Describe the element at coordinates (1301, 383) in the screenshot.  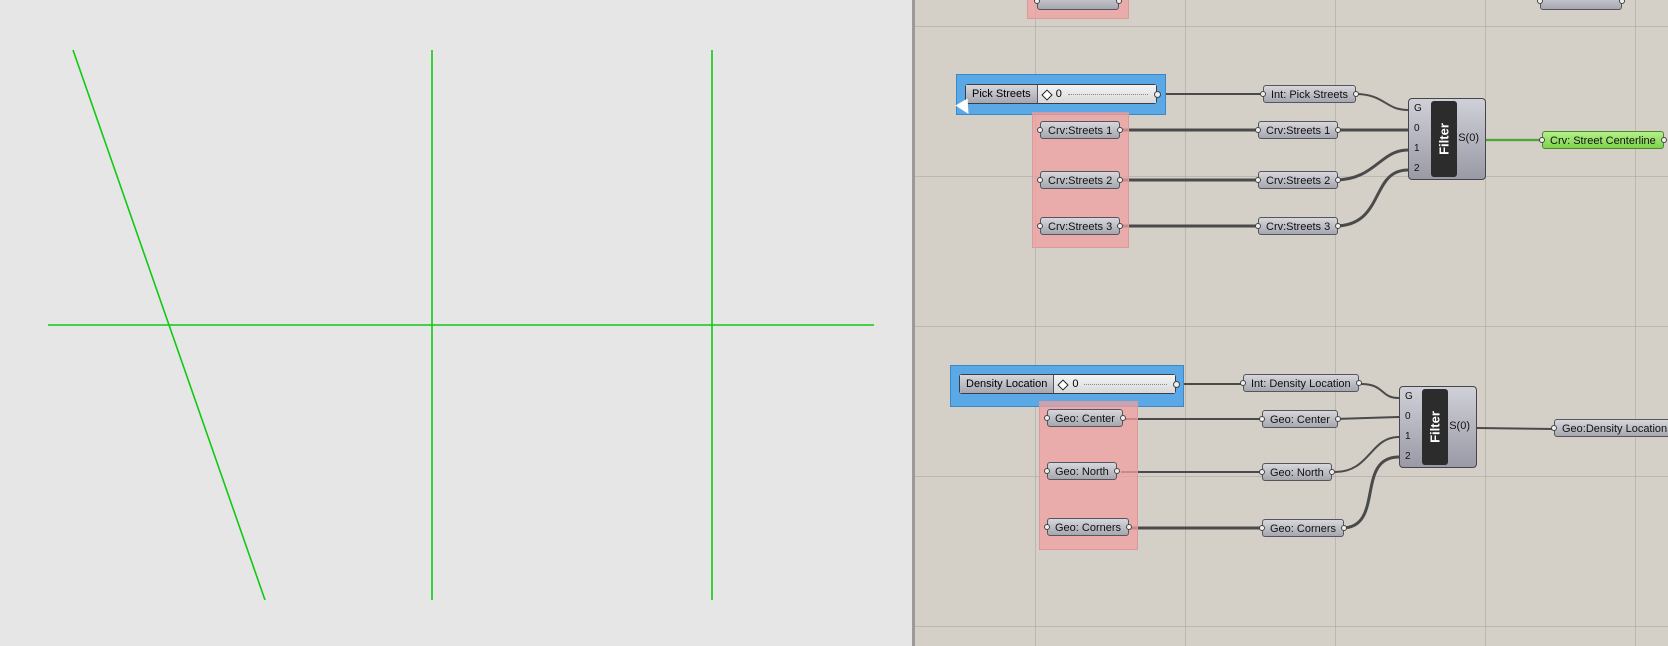
I see `param-int-density-location: Int: Density Location` at that location.